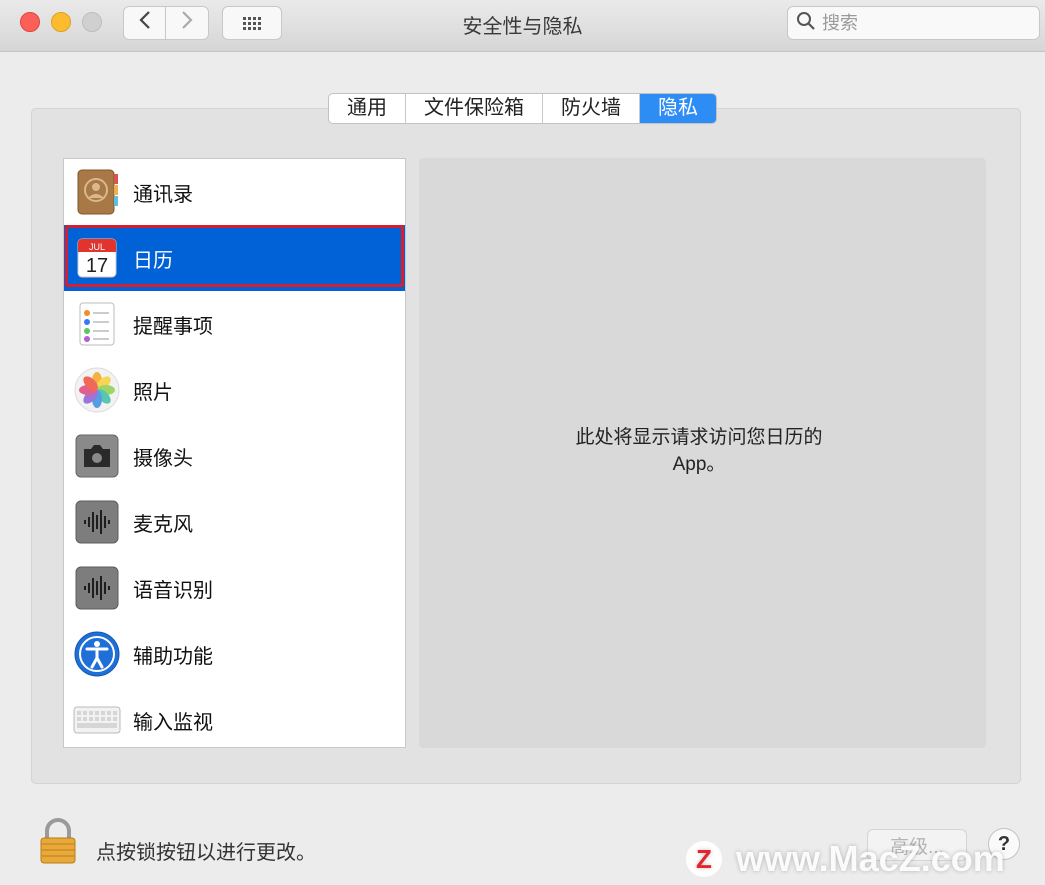 Image resolution: width=1045 pixels, height=885 pixels. What do you see at coordinates (870, 858) in the screenshot?
I see `watermark-text: www.MacZ.com` at bounding box center [870, 858].